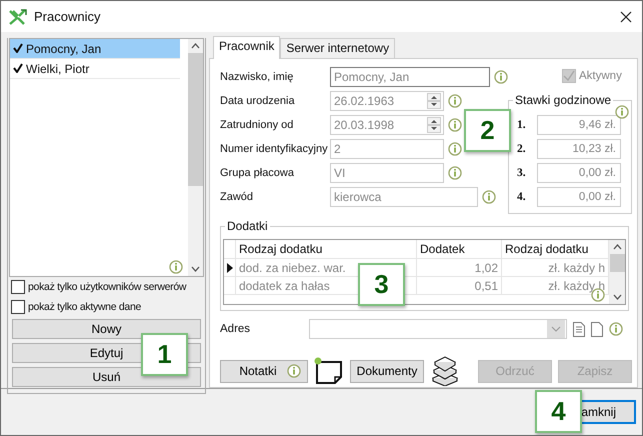 The width and height of the screenshot is (643, 436). Describe the element at coordinates (579, 329) in the screenshot. I see `document-icon` at that location.